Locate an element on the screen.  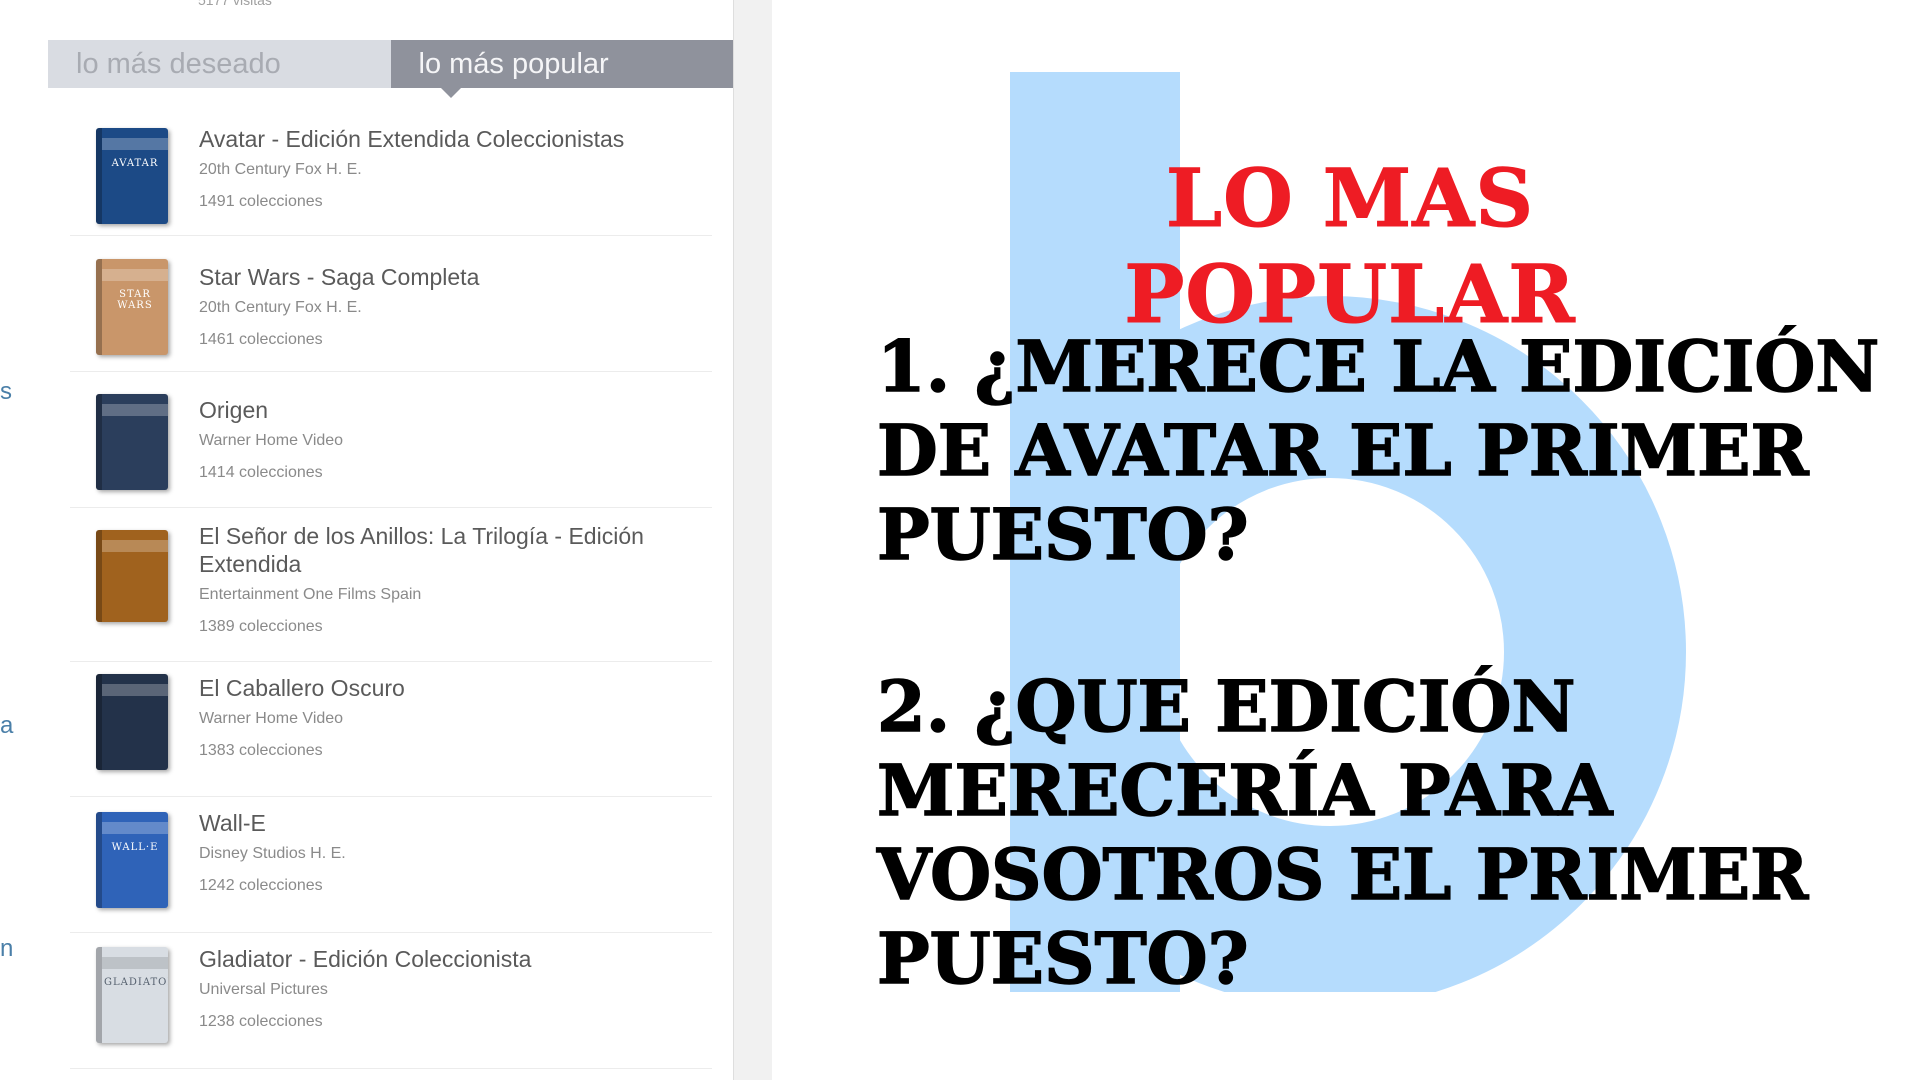
item-collections-count: 1238 colecciones is located at coordinates (261, 1021).